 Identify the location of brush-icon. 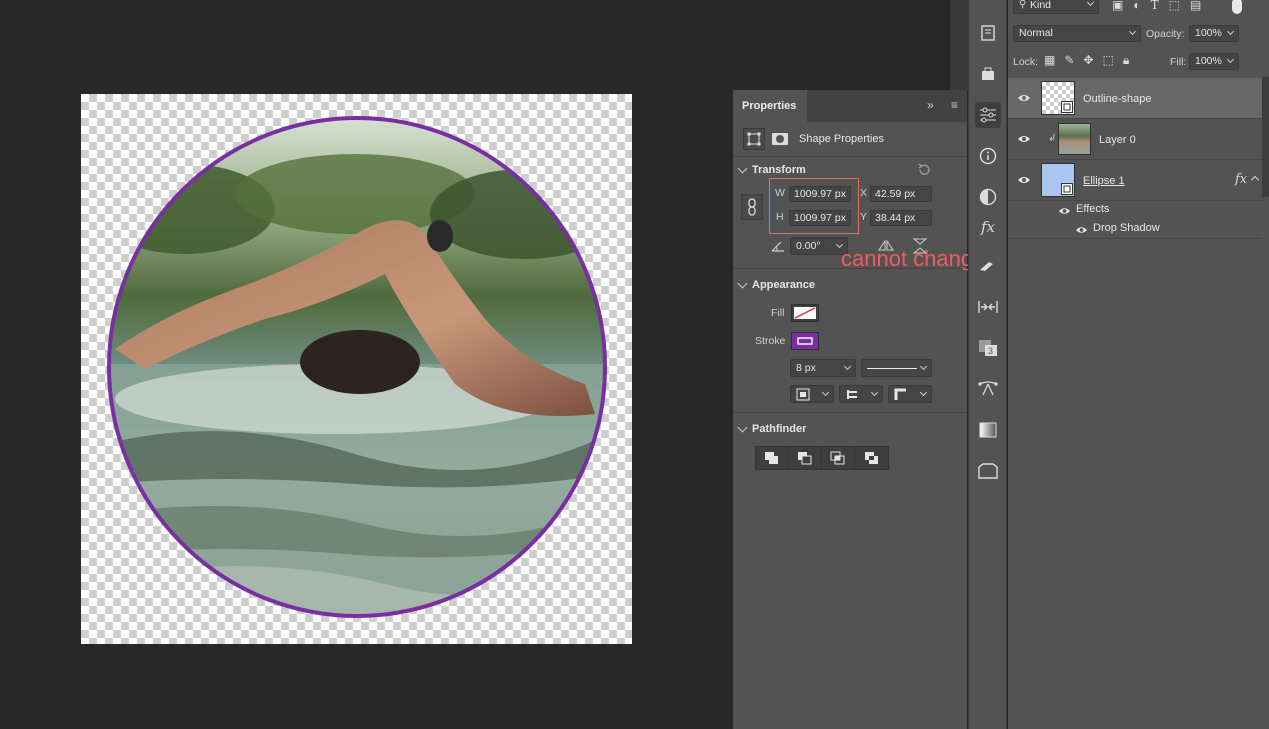
(986, 266).